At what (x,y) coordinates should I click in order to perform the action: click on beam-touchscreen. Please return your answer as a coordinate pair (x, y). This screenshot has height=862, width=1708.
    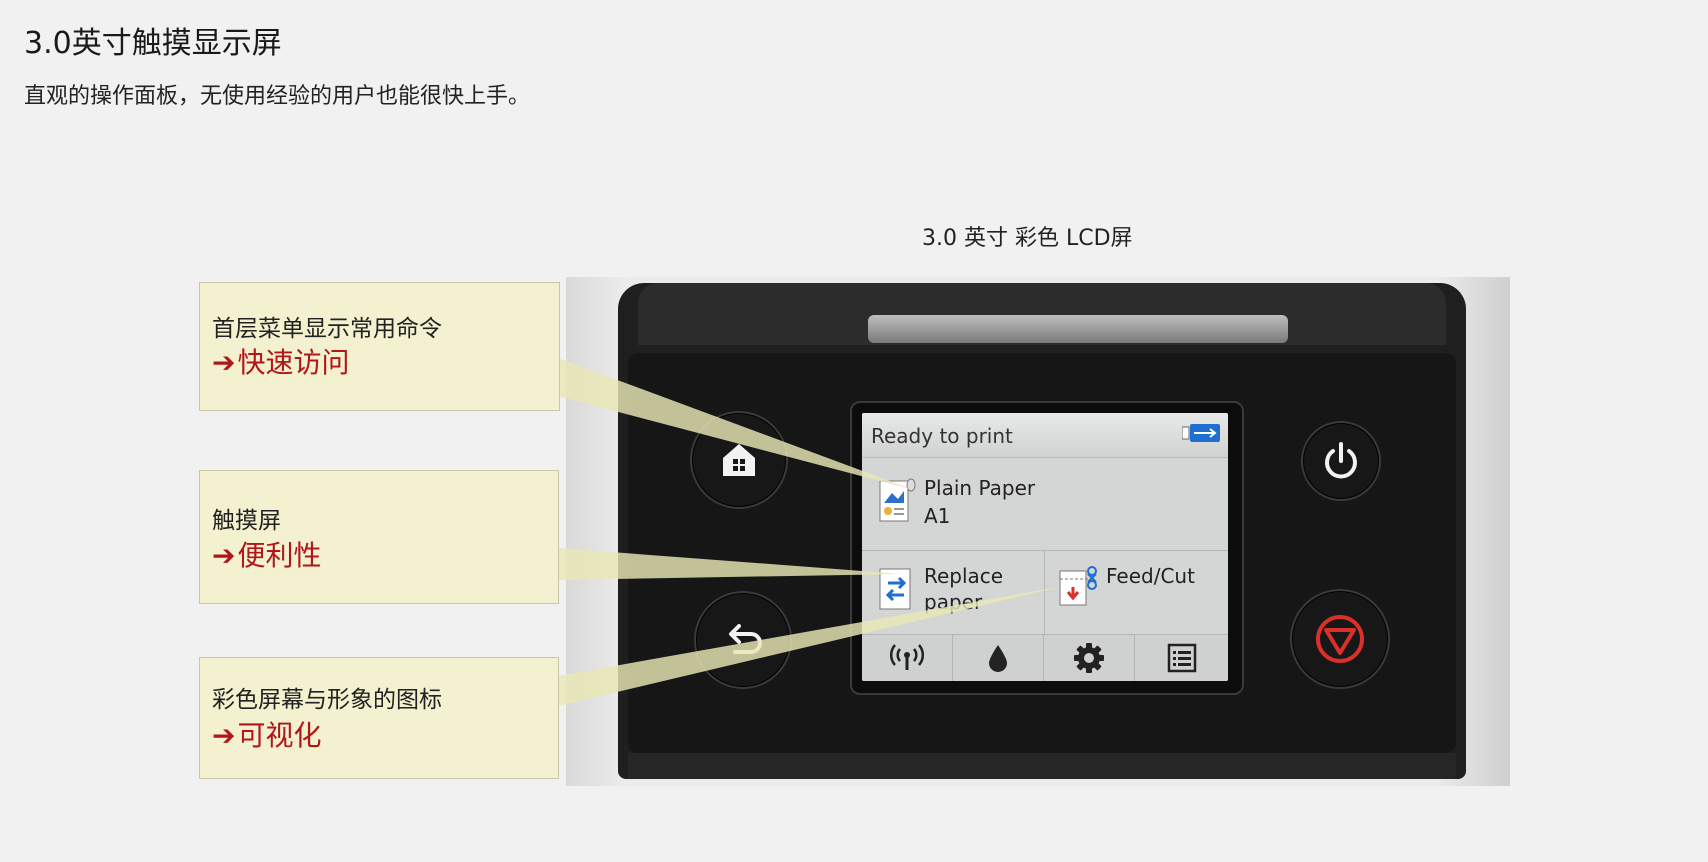
    Looking at the image, I should click on (730, 564).